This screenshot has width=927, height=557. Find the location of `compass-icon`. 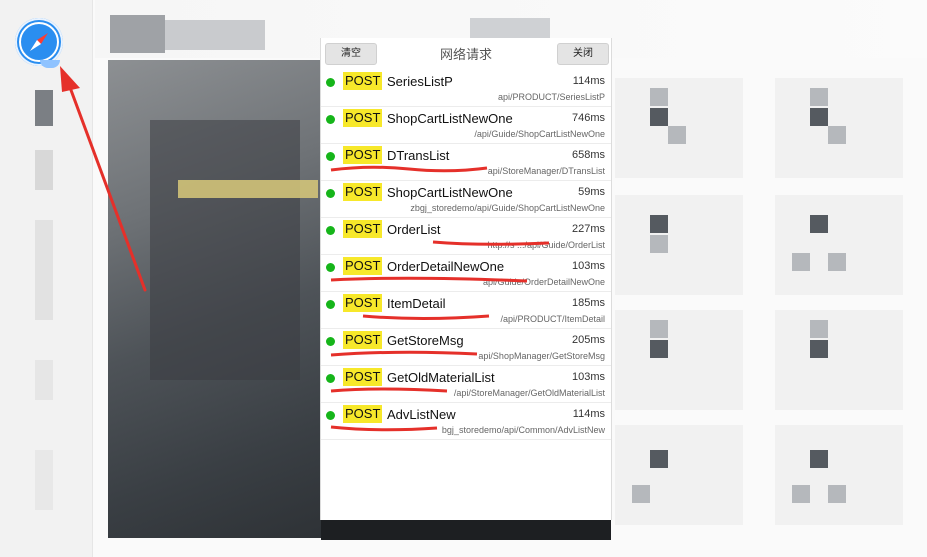

compass-icon is located at coordinates (39, 42).